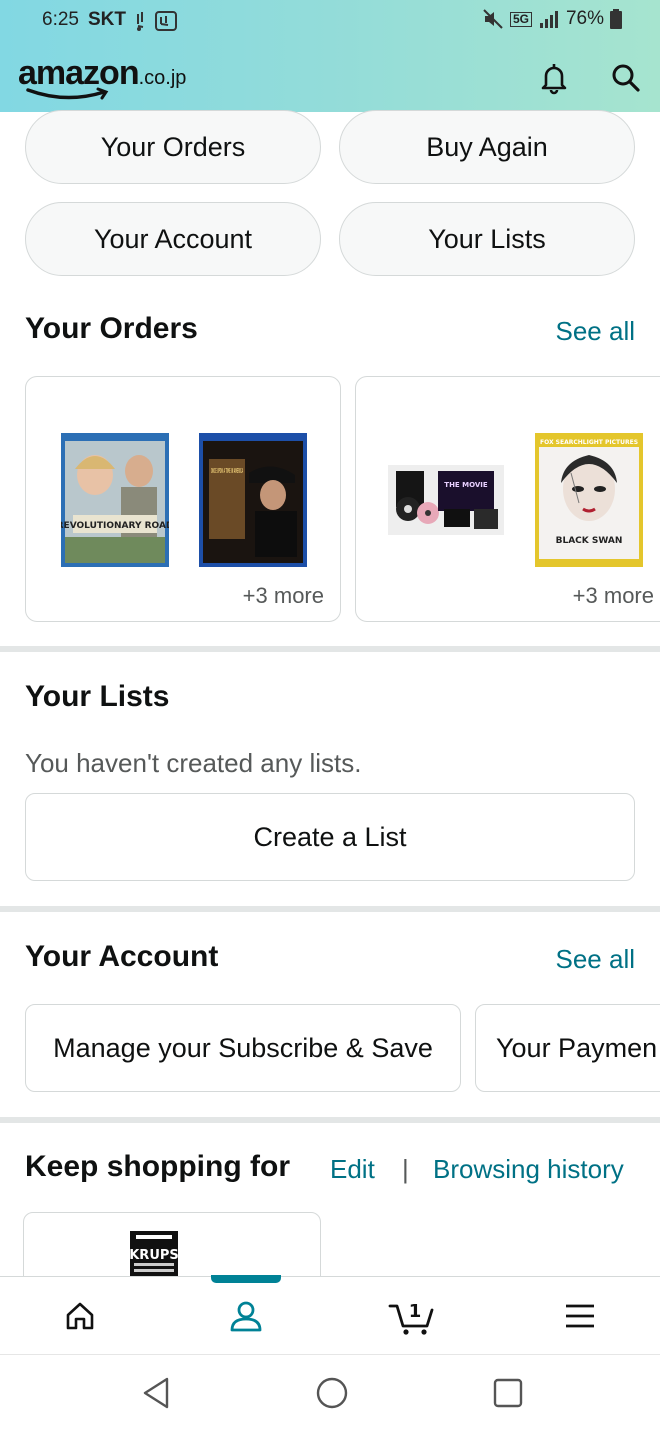  Describe the element at coordinates (157, 24) in the screenshot. I see `notification-icons` at that location.